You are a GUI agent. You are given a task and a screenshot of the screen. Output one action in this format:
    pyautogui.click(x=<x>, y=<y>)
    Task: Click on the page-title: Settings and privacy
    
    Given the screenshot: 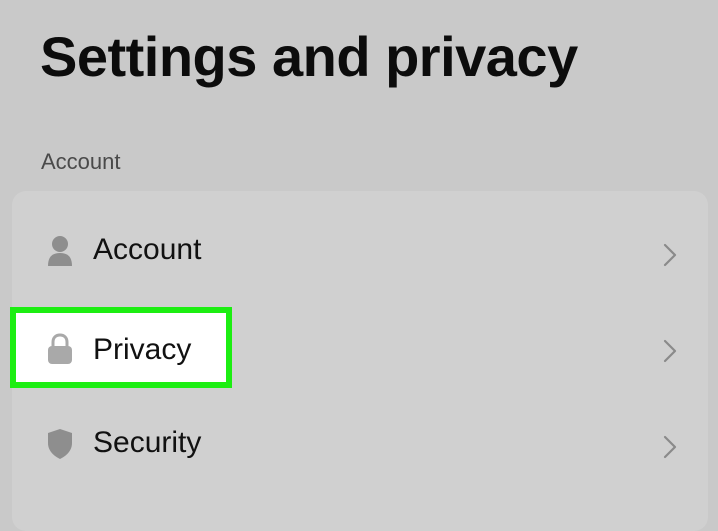 What is the action you would take?
    pyautogui.click(x=309, y=56)
    